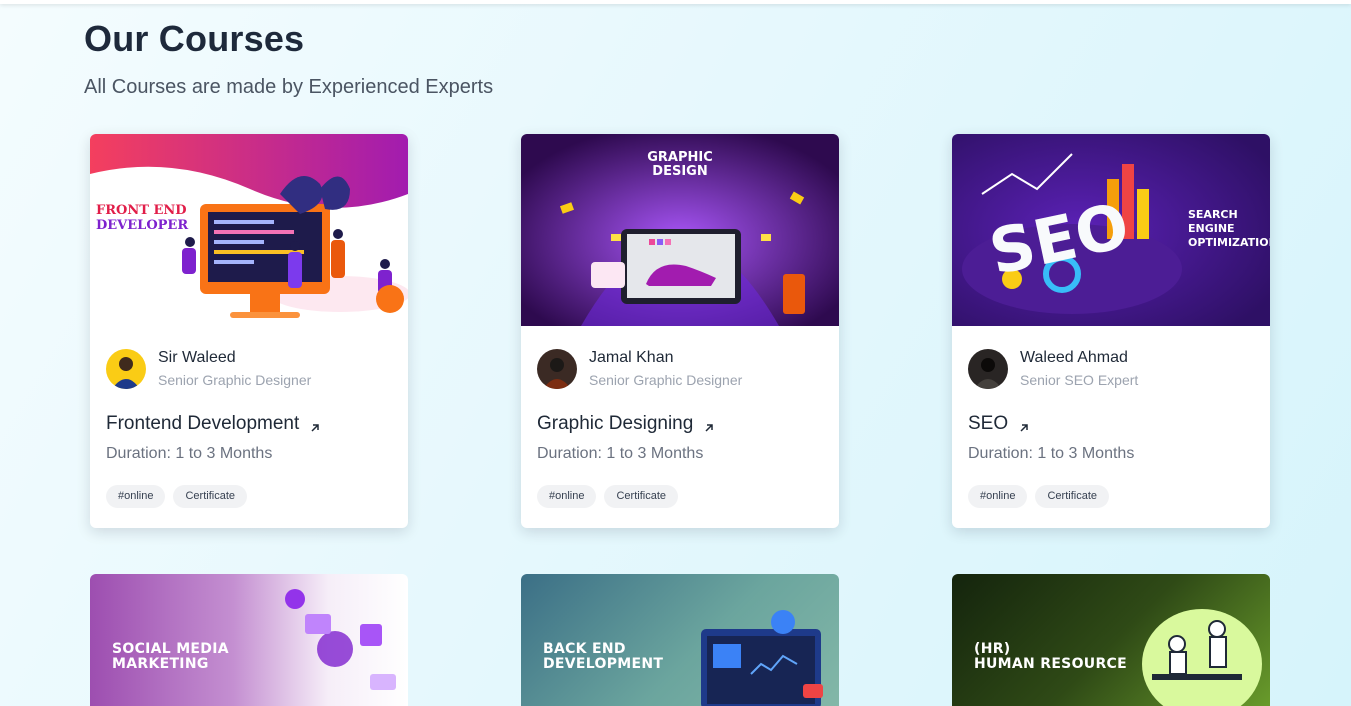 The image size is (1351, 706). Describe the element at coordinates (1111, 230) in the screenshot. I see `course-image-seo: SEO SEARCH ENGINE OPTIMIZATION` at that location.